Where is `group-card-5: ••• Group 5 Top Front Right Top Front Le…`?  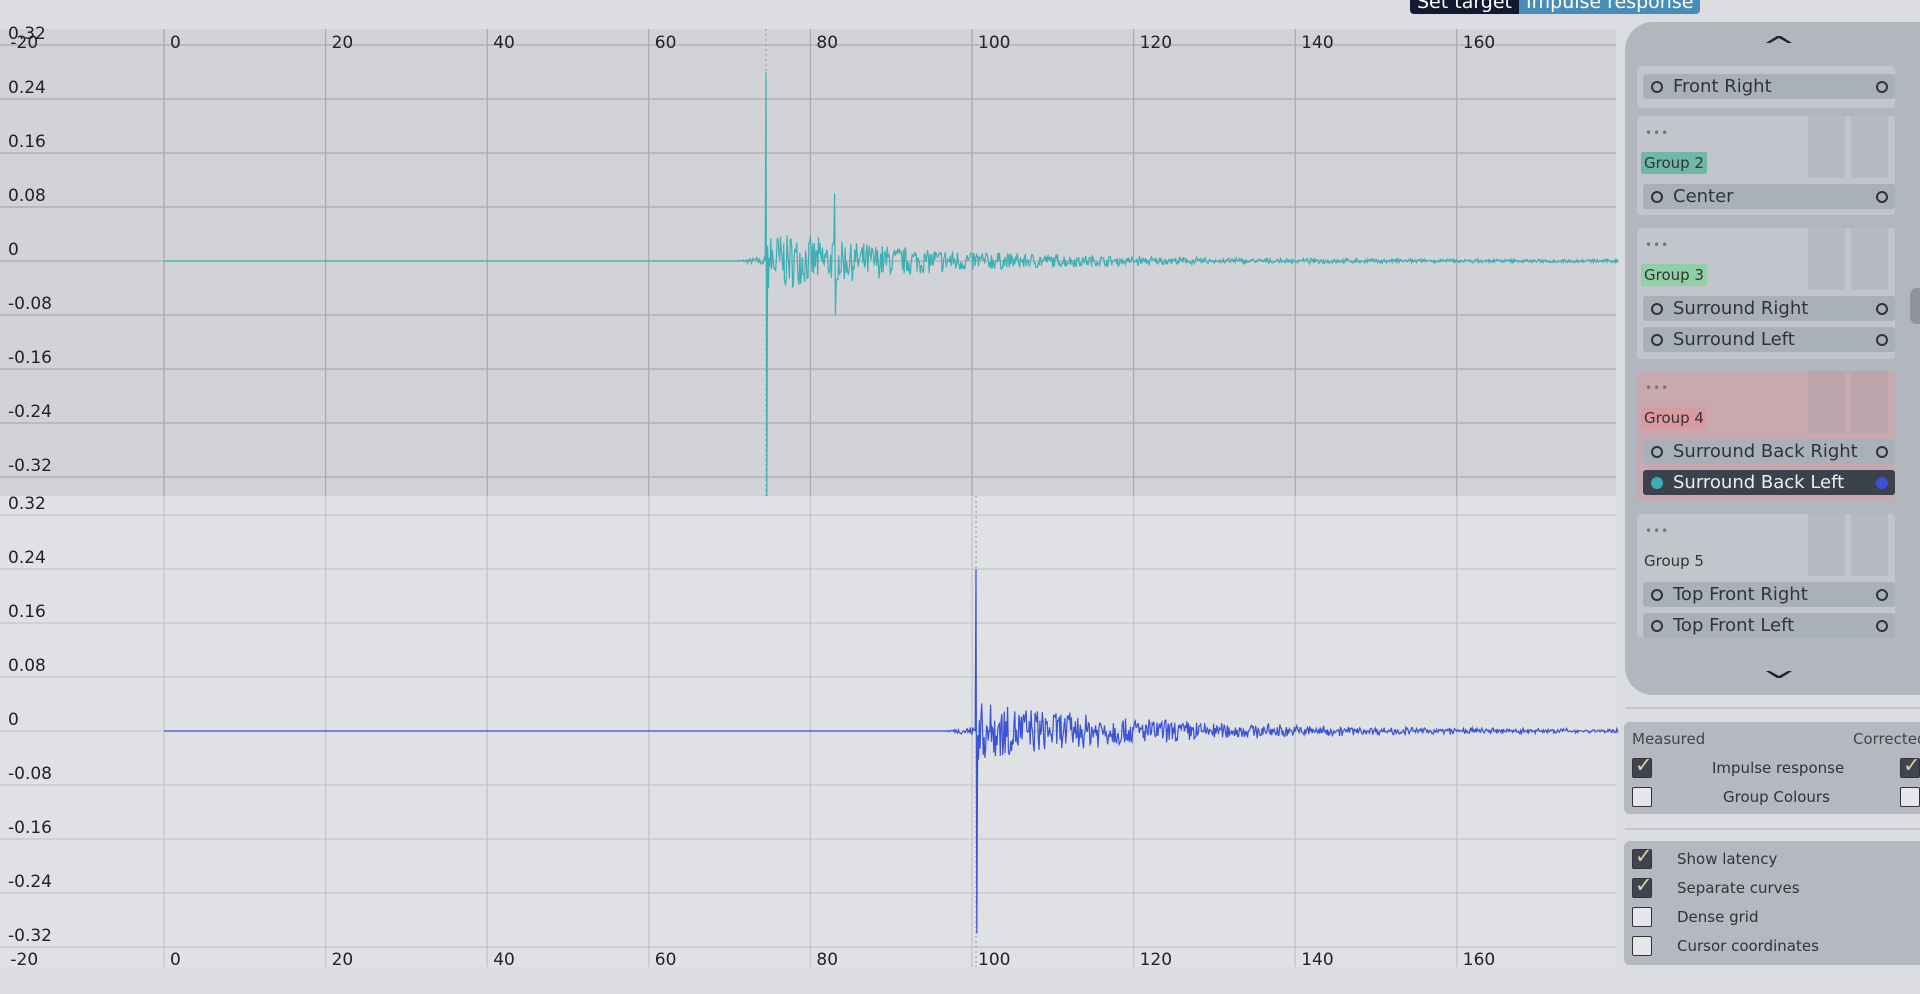 group-card-5: ••• Group 5 Top Front Right Top Front Le… is located at coordinates (1766, 576).